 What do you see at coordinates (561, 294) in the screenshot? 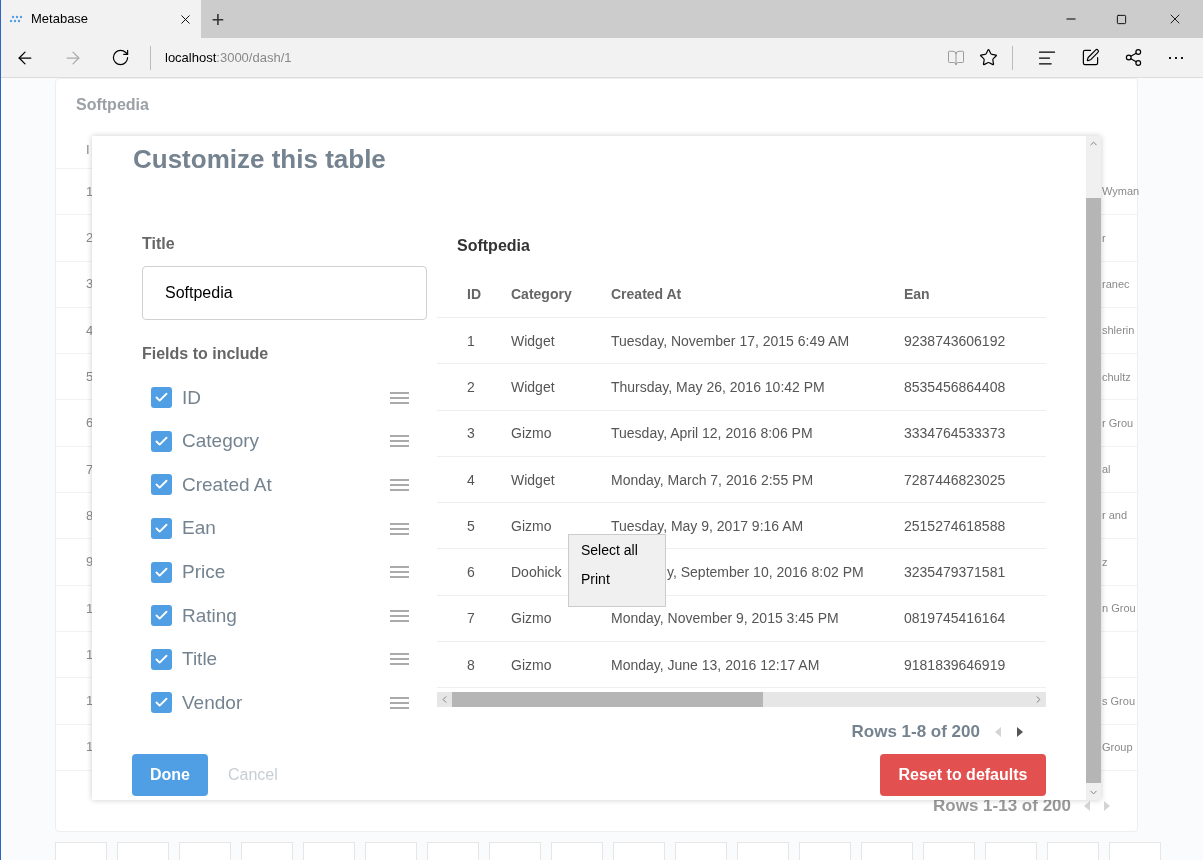
I see `column-header: Category` at bounding box center [561, 294].